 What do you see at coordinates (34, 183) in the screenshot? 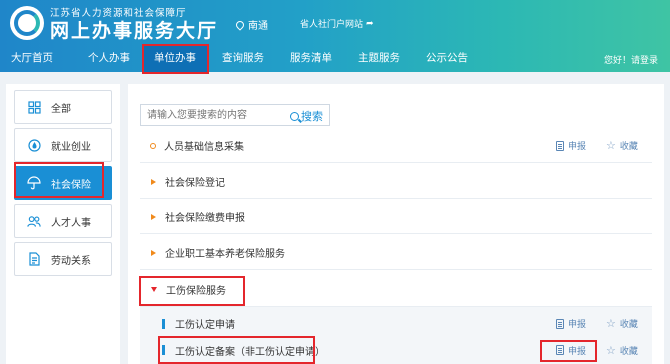
I see `umbrella-icon` at bounding box center [34, 183].